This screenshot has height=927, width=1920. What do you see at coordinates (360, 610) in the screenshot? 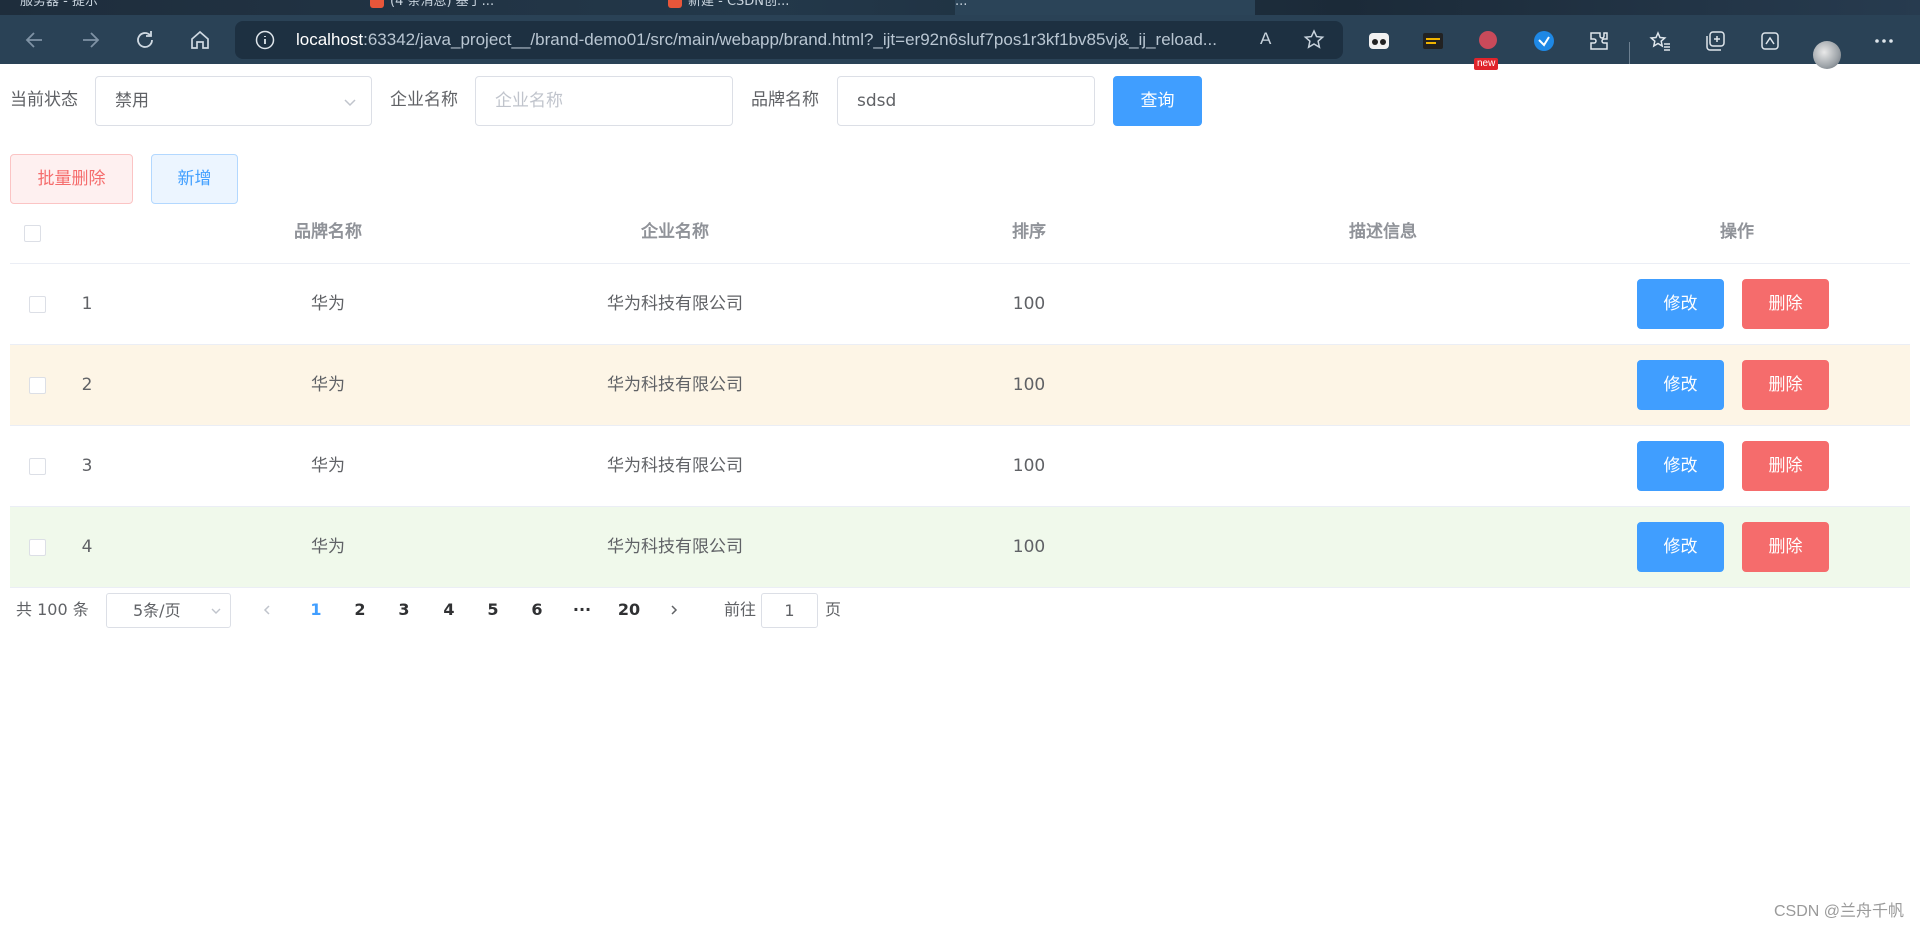
I see `page-number: 2` at bounding box center [360, 610].